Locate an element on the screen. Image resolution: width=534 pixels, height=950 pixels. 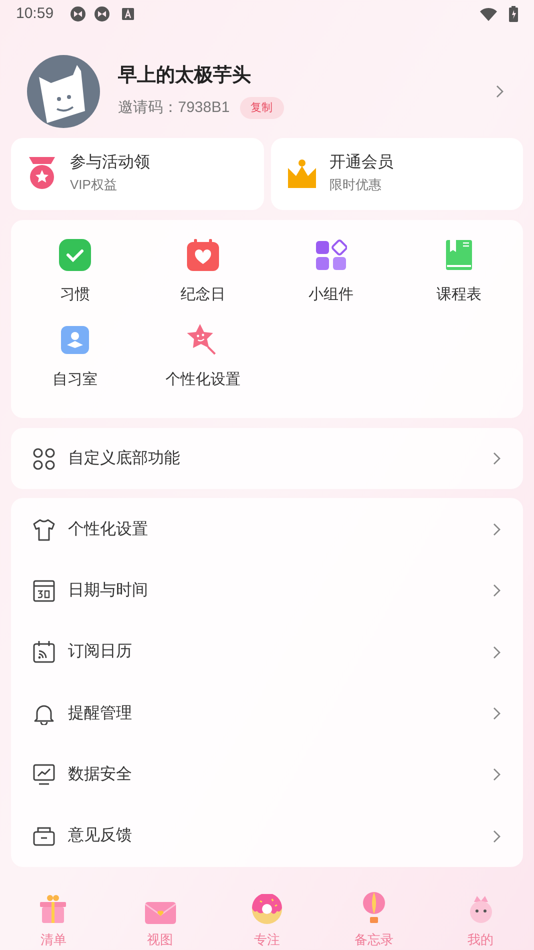
feature-label: 自习室 is located at coordinates (75, 379).